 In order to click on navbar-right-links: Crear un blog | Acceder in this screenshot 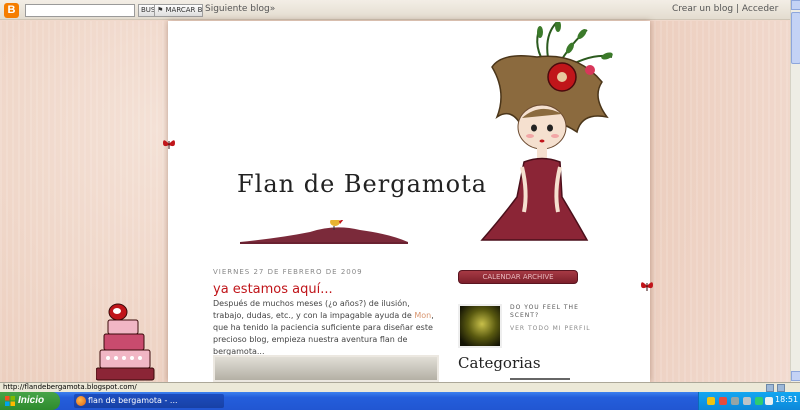, I will do `click(725, 9)`.